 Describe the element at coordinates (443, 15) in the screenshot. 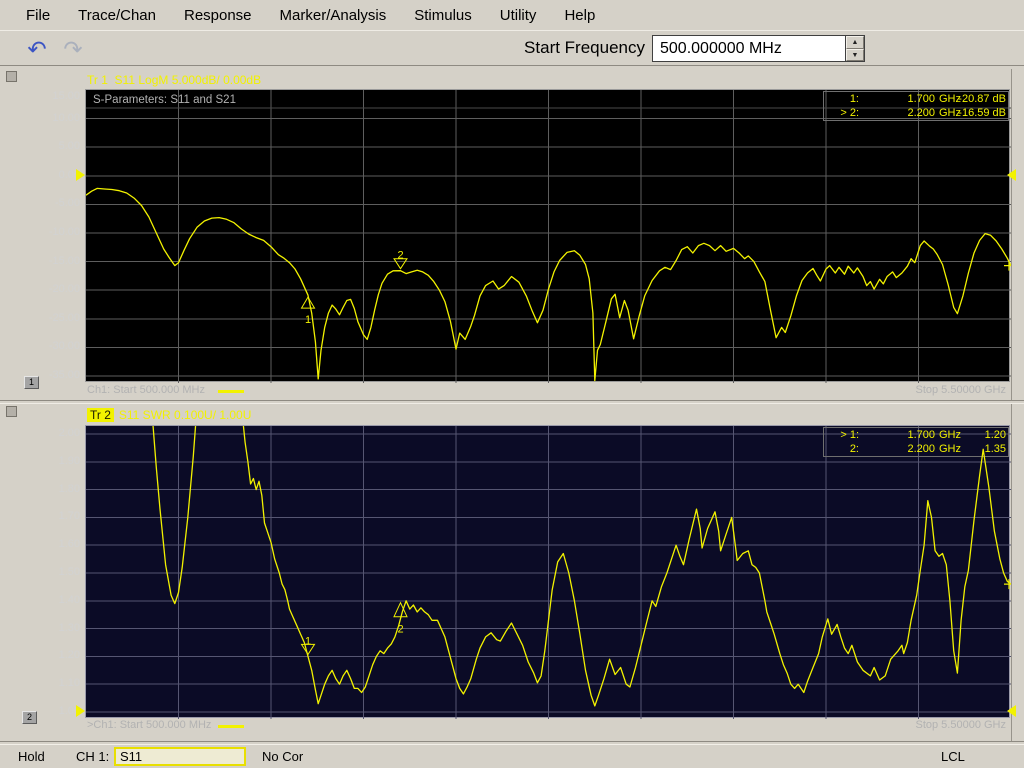

I see `menu-item-stimulus: Stimulus` at that location.